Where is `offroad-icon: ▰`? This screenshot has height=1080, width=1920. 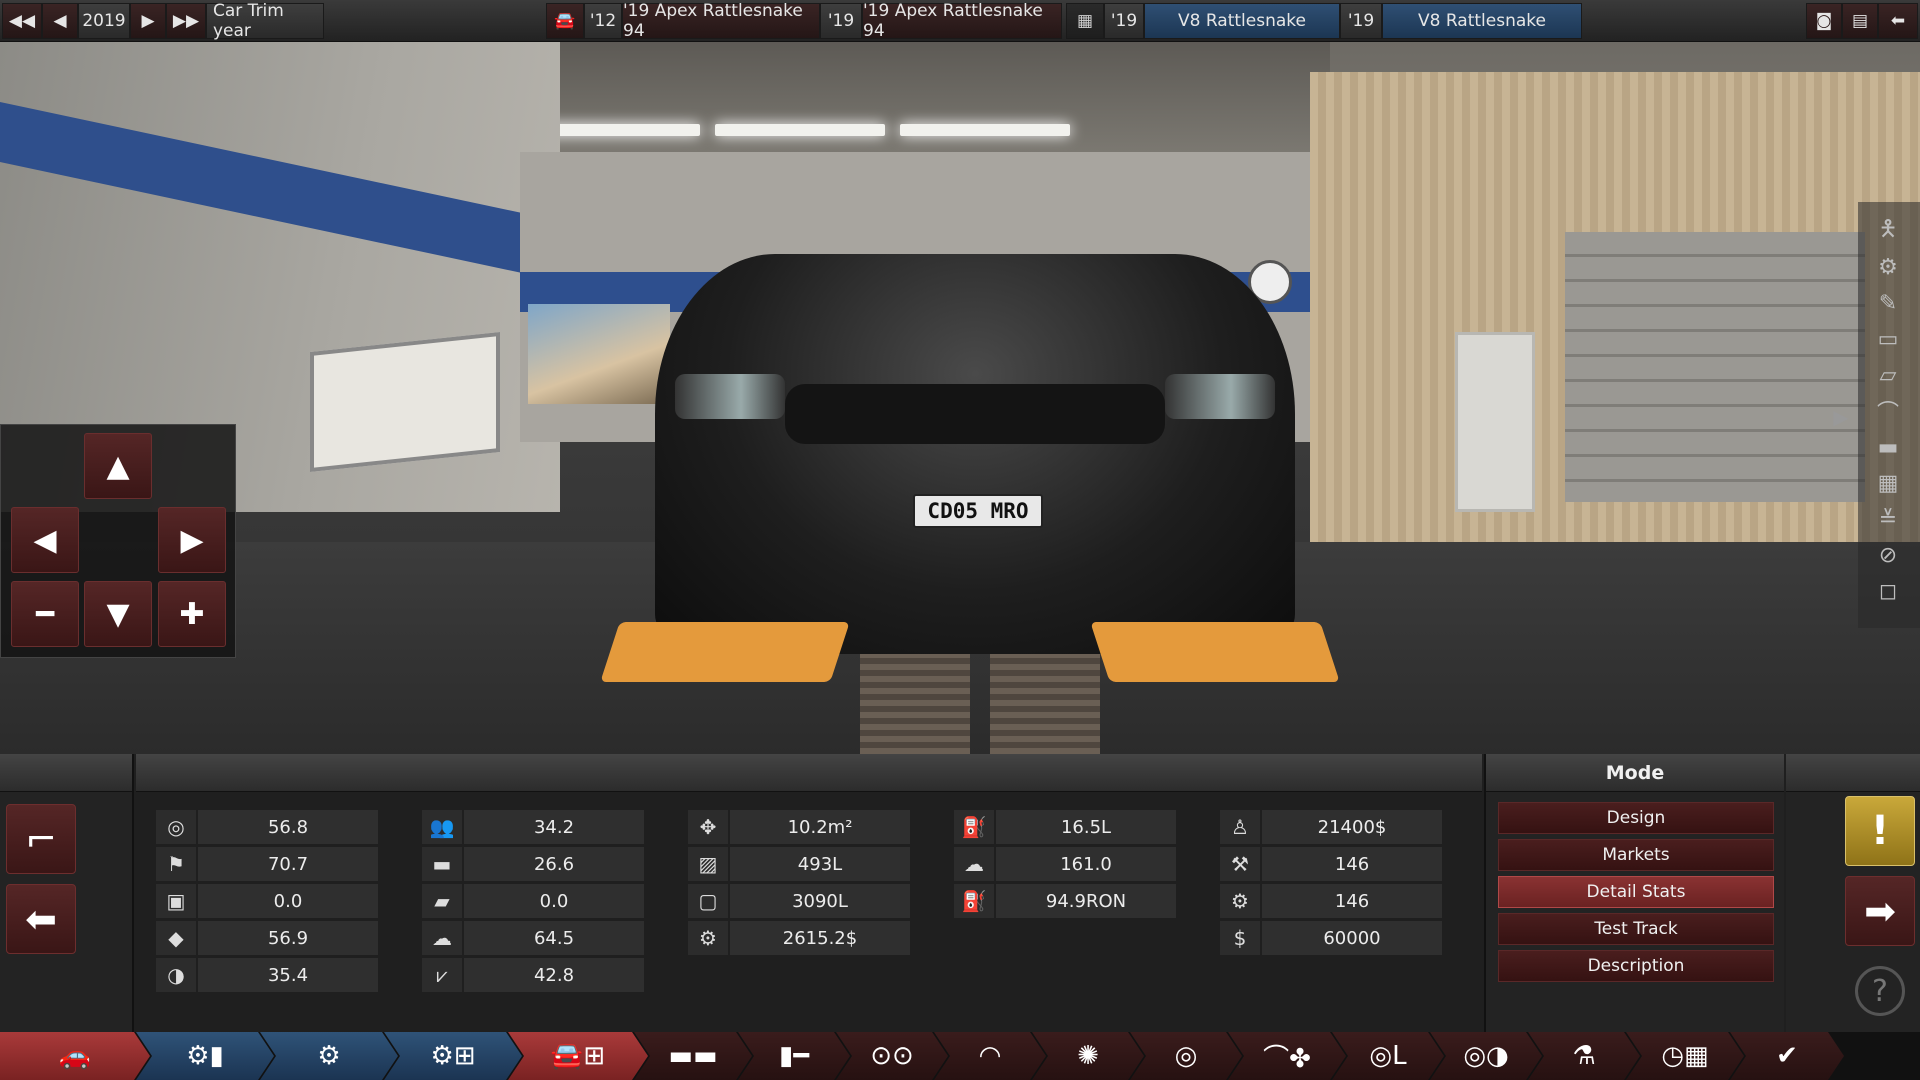
offroad-icon: ▰ is located at coordinates (442, 901).